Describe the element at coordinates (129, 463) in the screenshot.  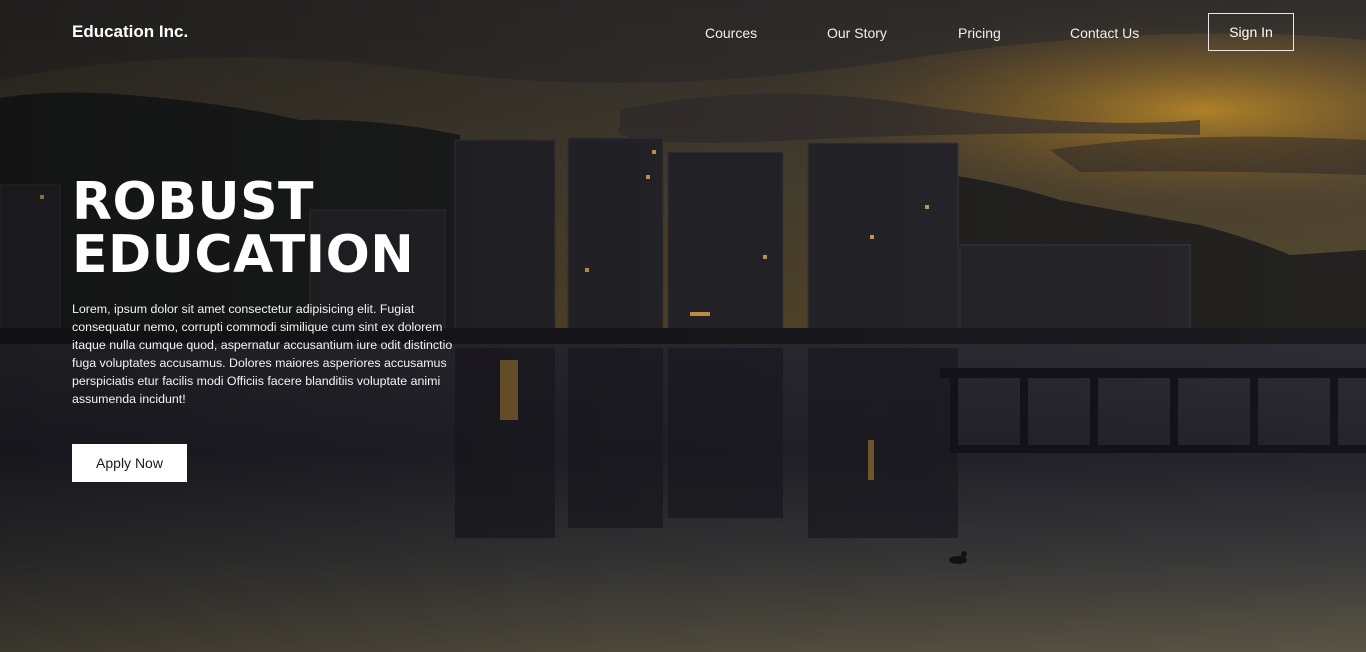
I see `apply-now-button: Apply Now` at that location.